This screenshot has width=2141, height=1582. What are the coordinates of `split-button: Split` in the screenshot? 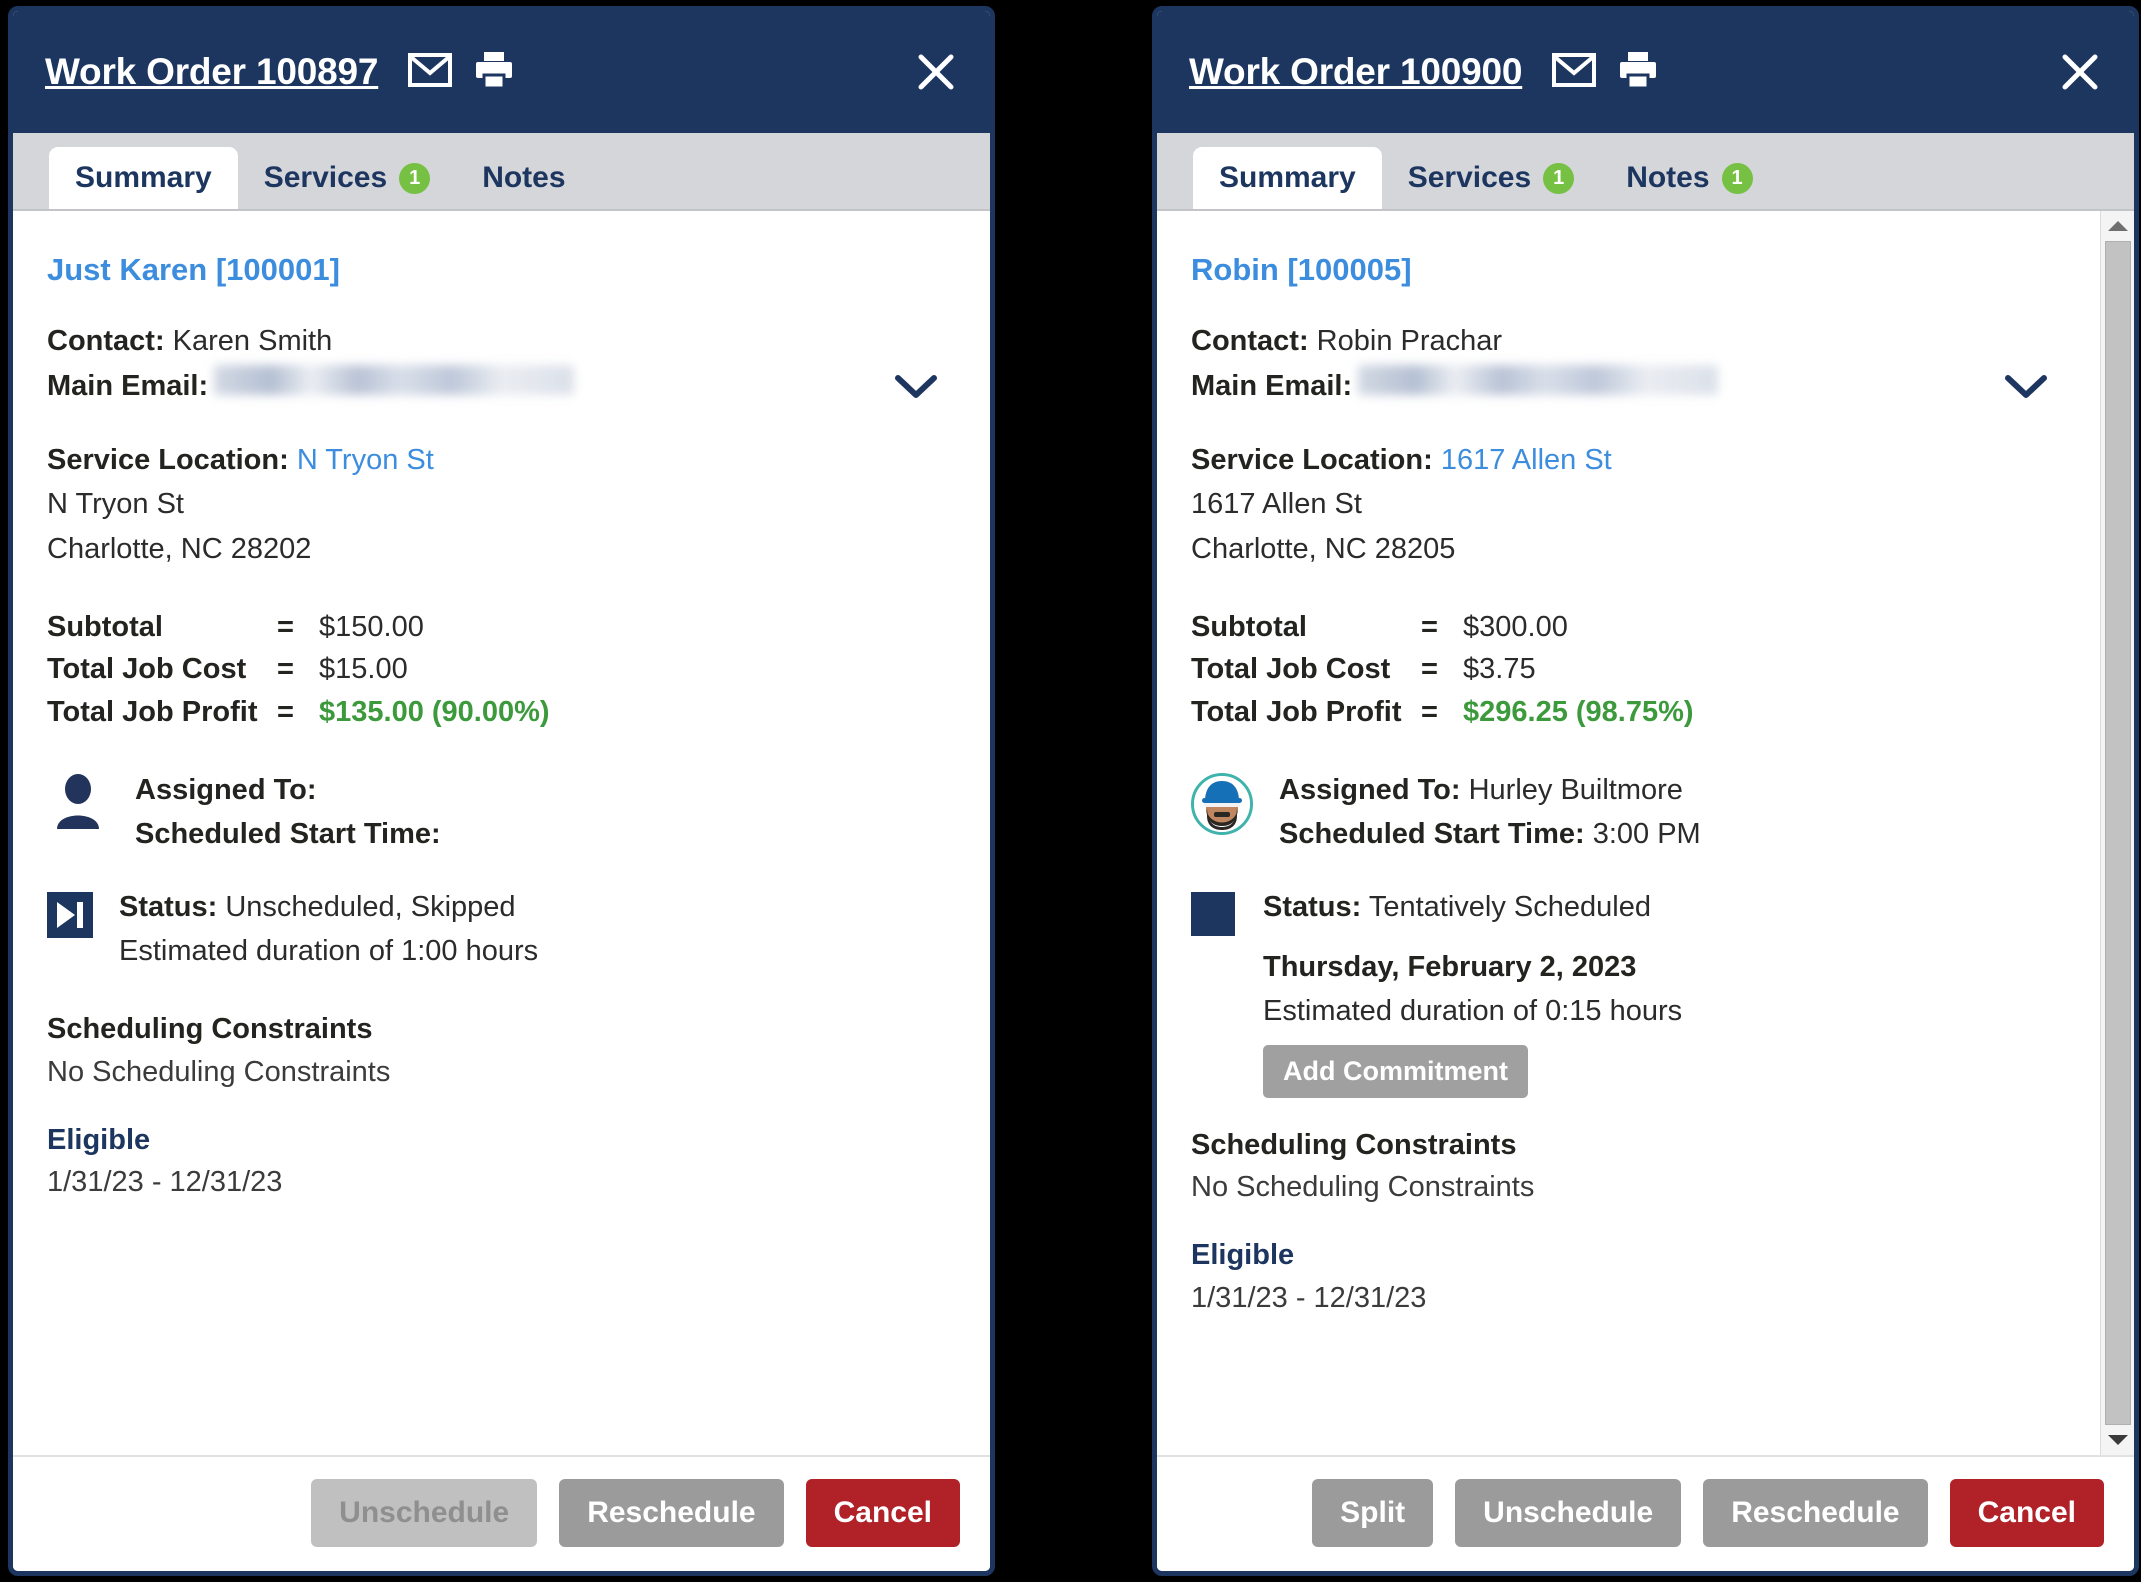 It's located at (1373, 1513).